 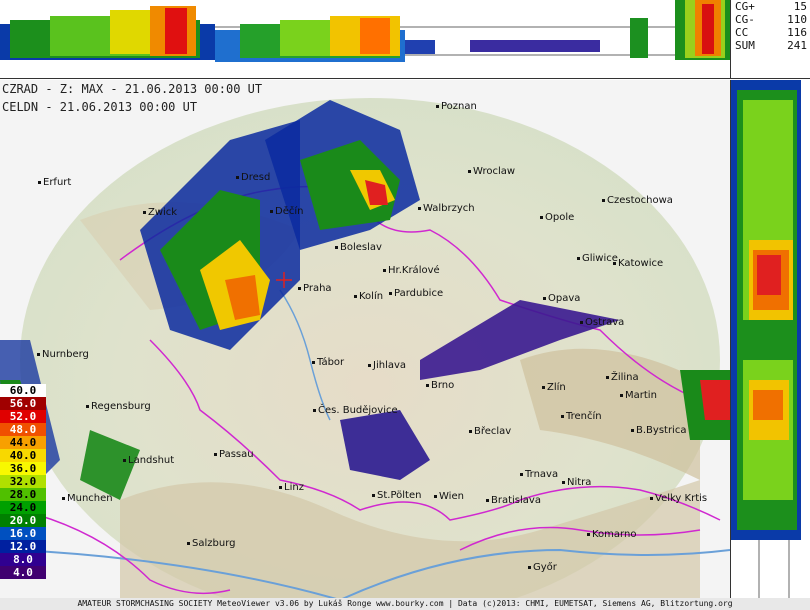 What do you see at coordinates (661, 430) in the screenshot?
I see `city-name: B.Bystrica` at bounding box center [661, 430].